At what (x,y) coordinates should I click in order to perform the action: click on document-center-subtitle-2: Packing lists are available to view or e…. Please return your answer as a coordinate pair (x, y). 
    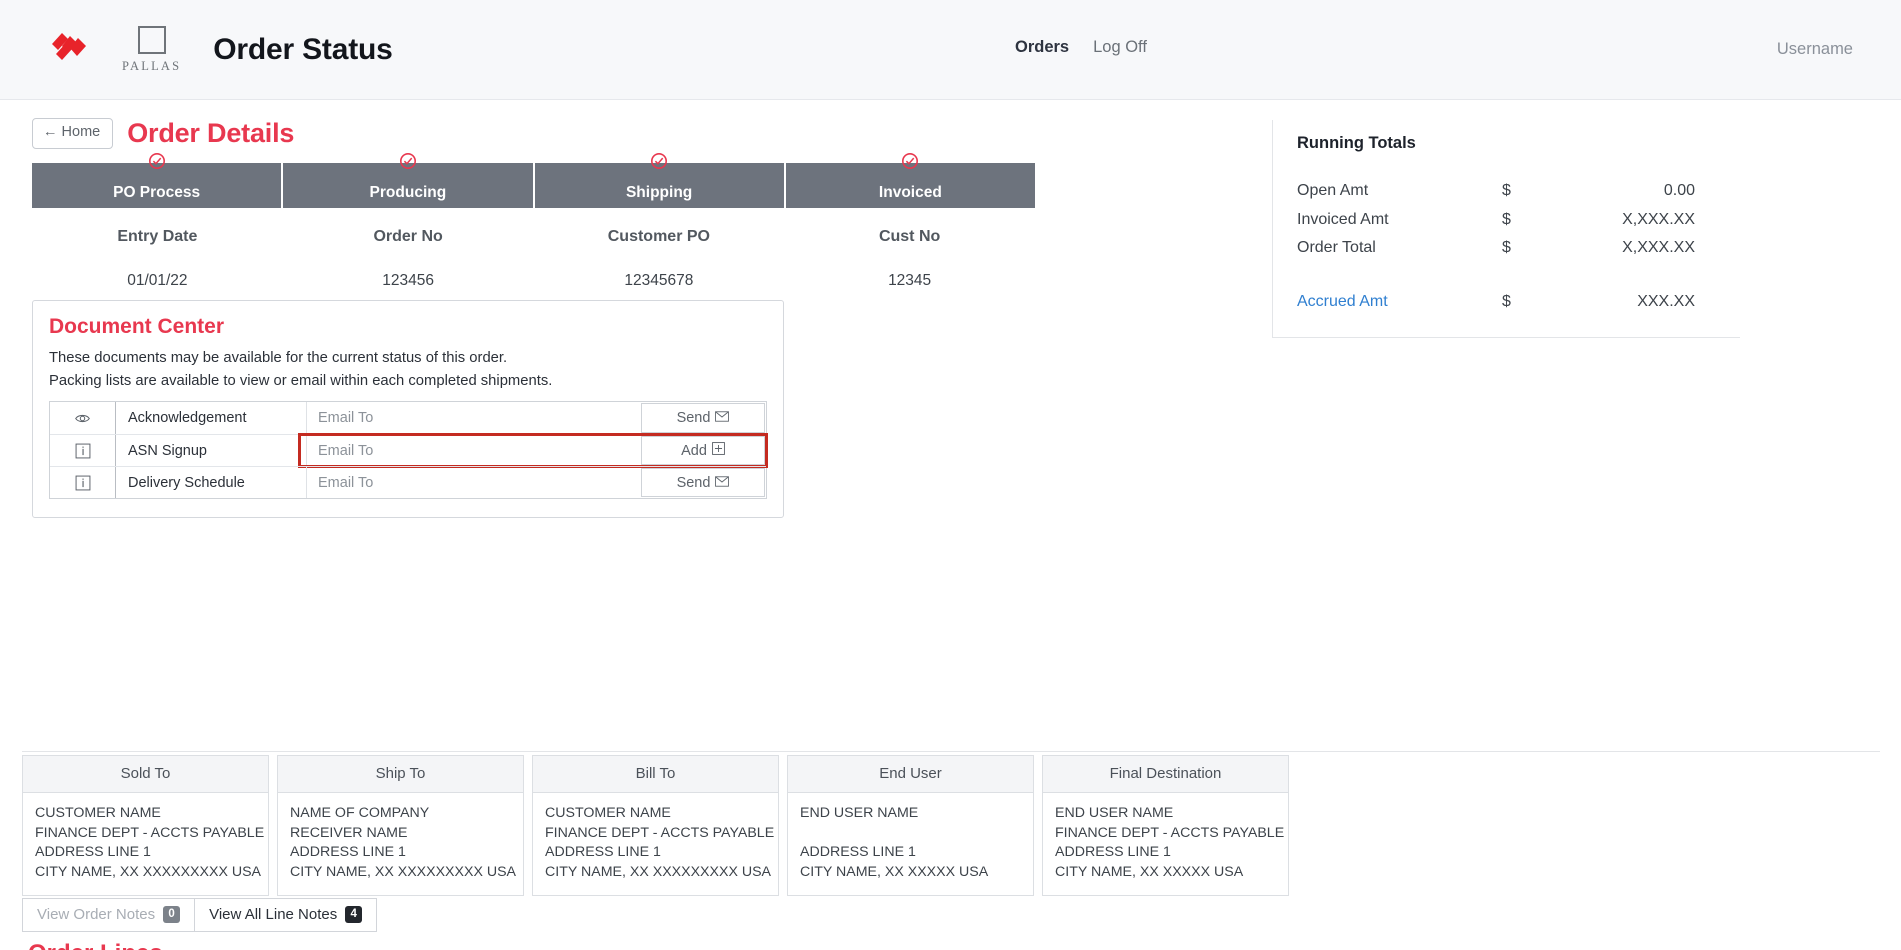
    Looking at the image, I should click on (301, 381).